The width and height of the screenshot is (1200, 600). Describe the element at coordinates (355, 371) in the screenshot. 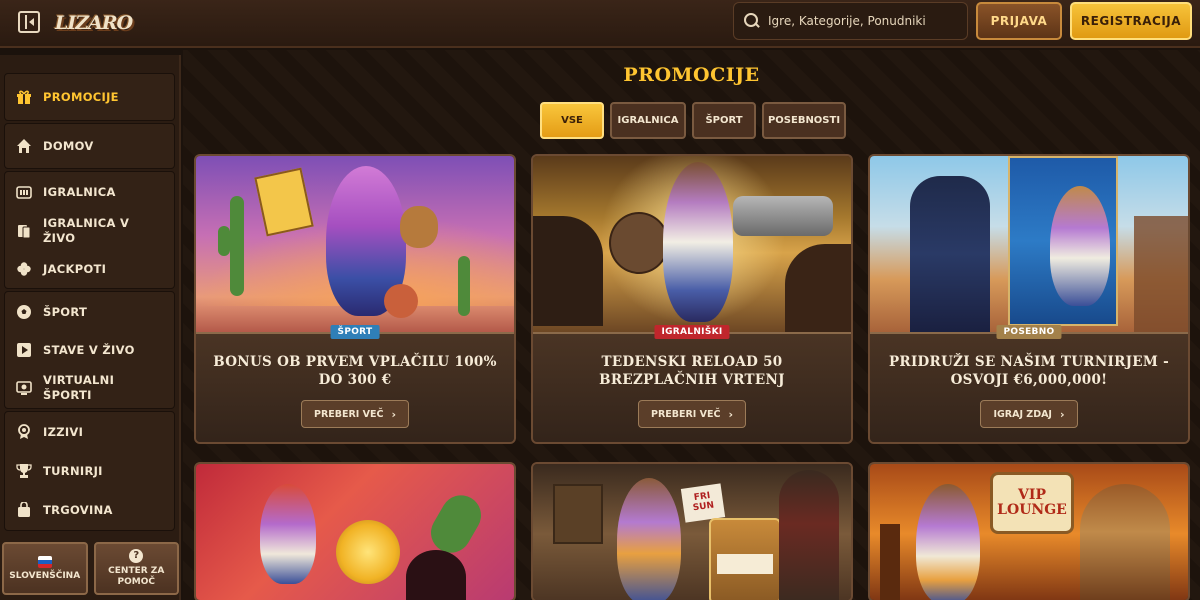

I see `promo-card-title: BONUS OB PRVEM VPLAČILU 100% DO 300 €` at that location.